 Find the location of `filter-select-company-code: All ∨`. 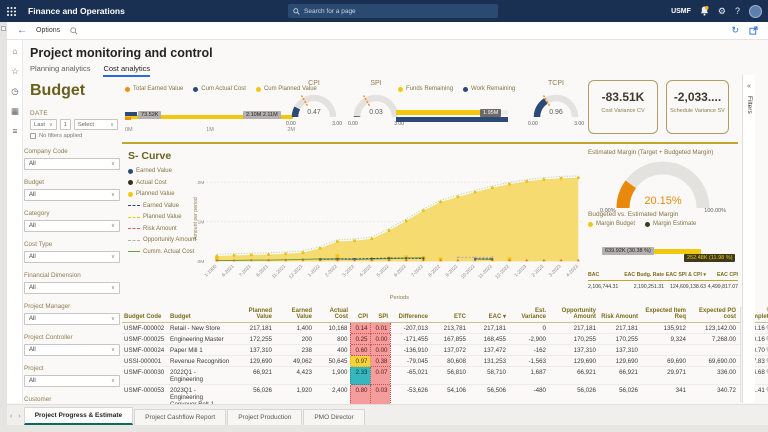

filter-select-company-code: All ∨ is located at coordinates (72, 164).